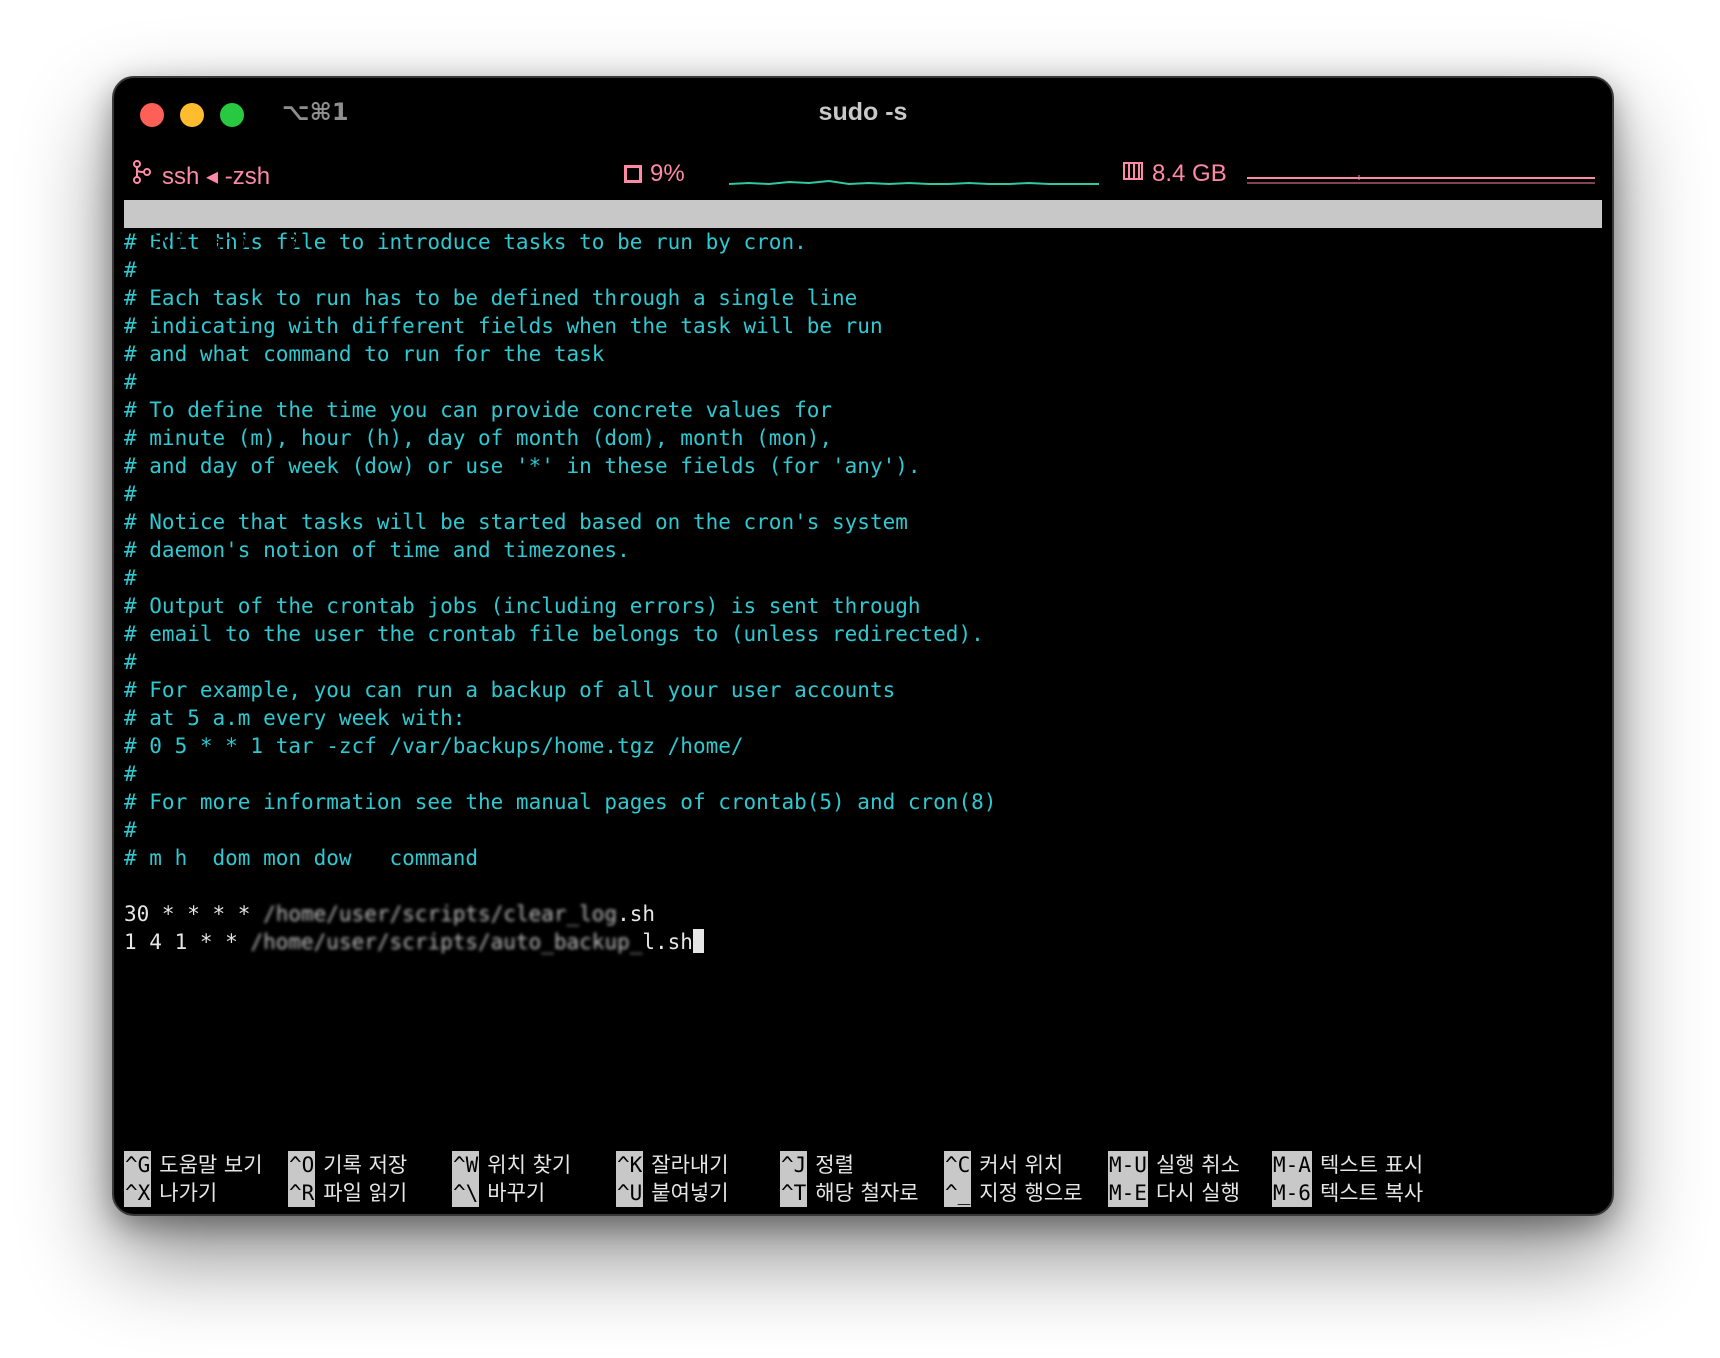  Describe the element at coordinates (1013, 1193) in the screenshot. I see `shortcut-go-to-line: ^_ 지정 행으로` at that location.